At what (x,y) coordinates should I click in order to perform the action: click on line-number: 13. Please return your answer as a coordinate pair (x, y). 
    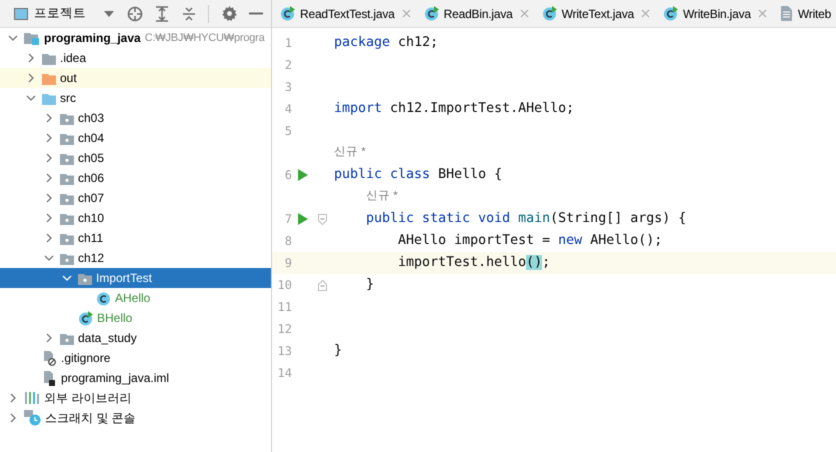
    Looking at the image, I should click on (284, 351).